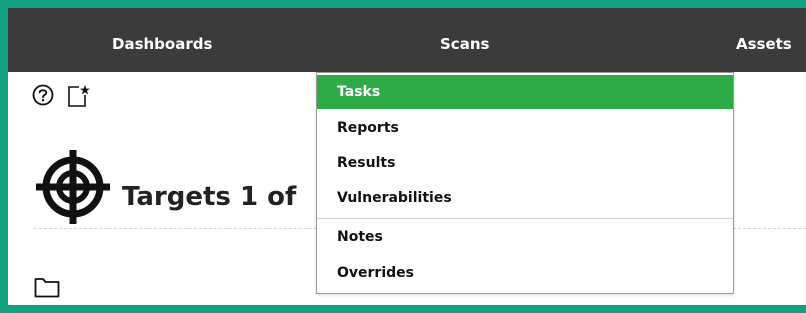 This screenshot has height=313, width=806. Describe the element at coordinates (525, 218) in the screenshot. I see `menu-separator` at that location.